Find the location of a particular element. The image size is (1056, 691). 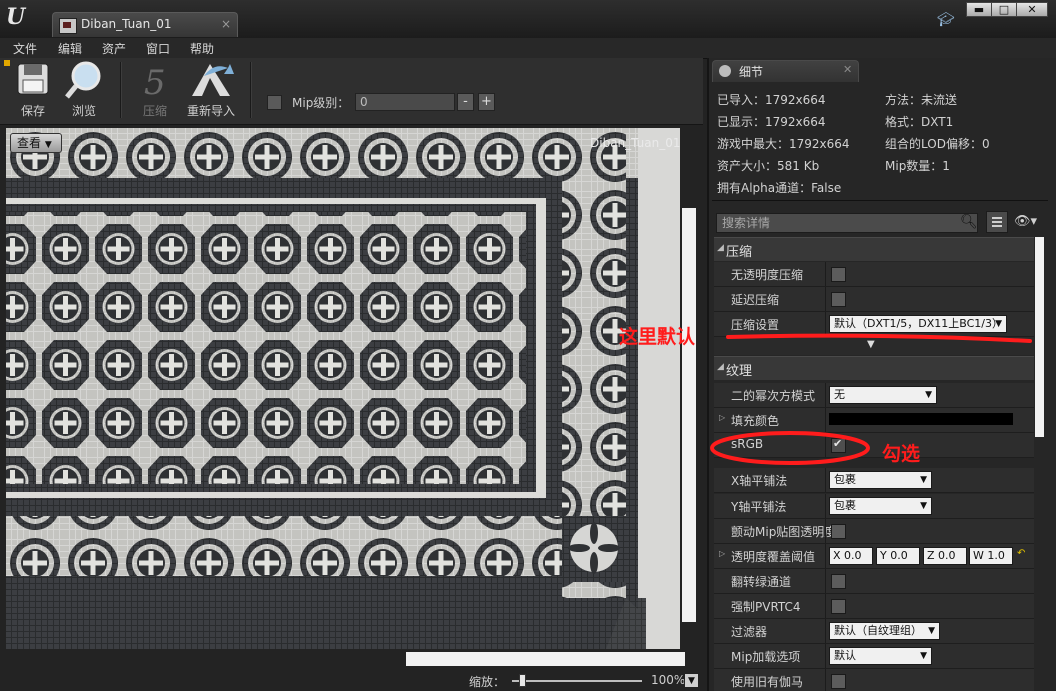

search-icon: 🔍︎ is located at coordinates (969, 222).